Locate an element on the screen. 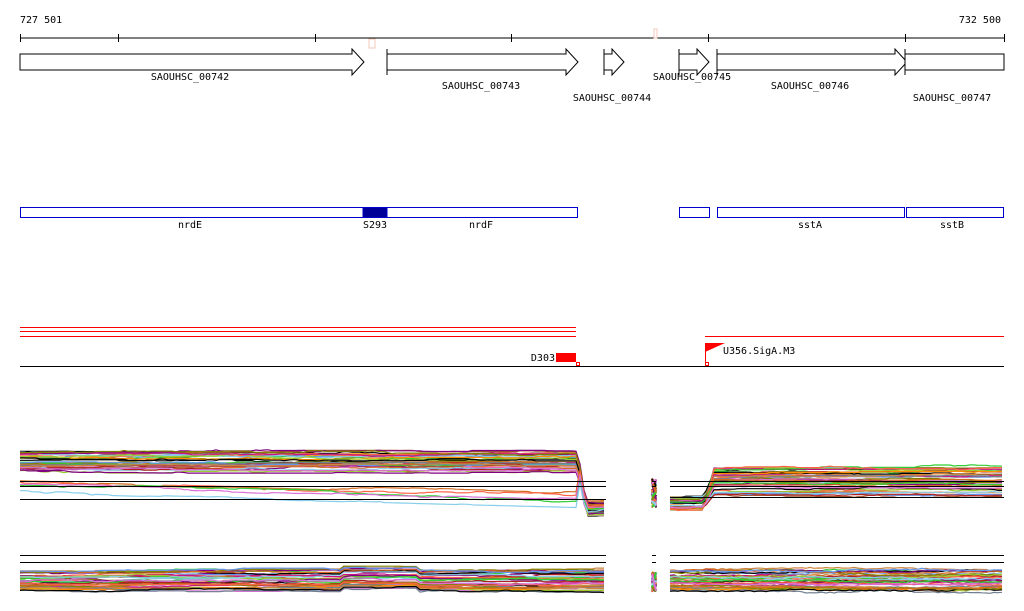 The width and height of the screenshot is (1024, 611). feature-track: D303 U356.SigA.M3 is located at coordinates (512, 347).